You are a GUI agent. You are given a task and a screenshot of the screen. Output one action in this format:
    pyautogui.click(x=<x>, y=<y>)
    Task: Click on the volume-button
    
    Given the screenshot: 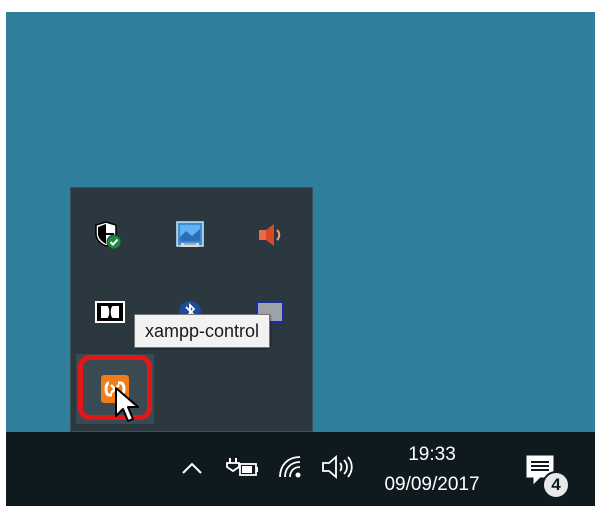 What is the action you would take?
    pyautogui.click(x=337, y=467)
    